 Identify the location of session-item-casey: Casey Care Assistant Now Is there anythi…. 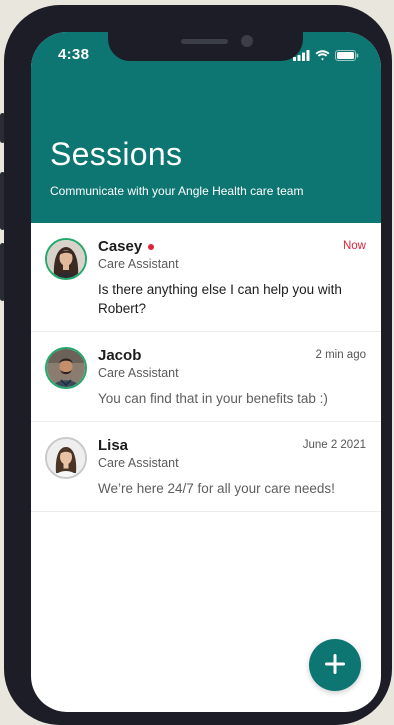
(206, 277).